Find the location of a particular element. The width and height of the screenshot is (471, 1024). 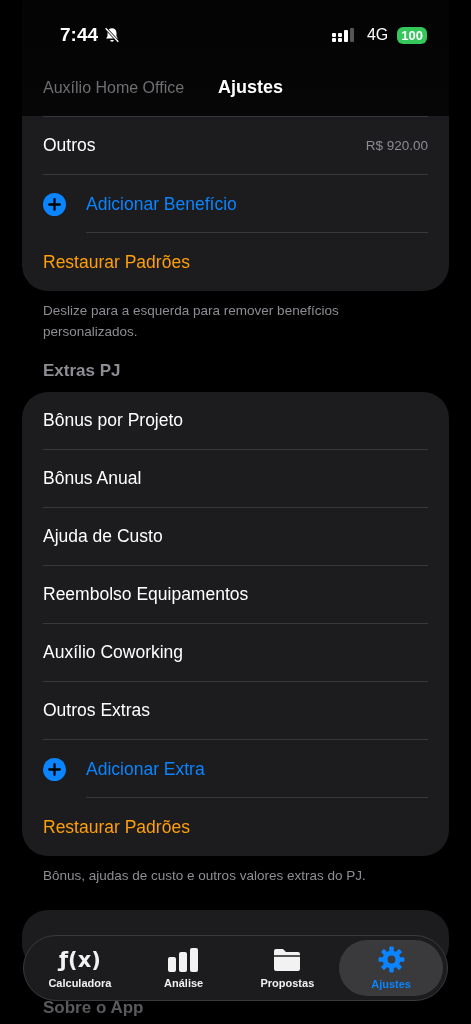

network-type: 4G is located at coordinates (377, 35).